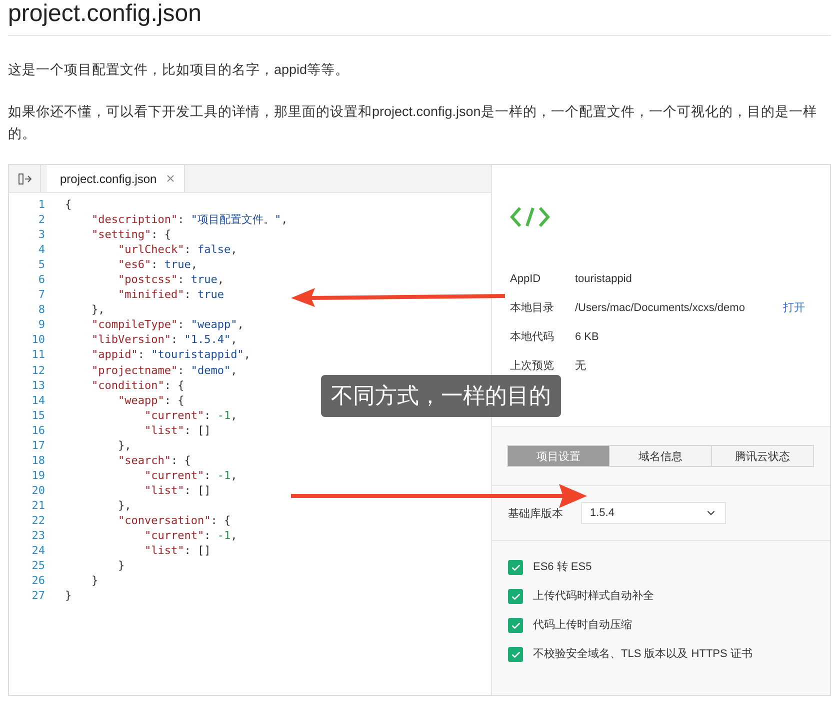 This screenshot has width=839, height=703. Describe the element at coordinates (38, 370) in the screenshot. I see `line-number: 12` at that location.